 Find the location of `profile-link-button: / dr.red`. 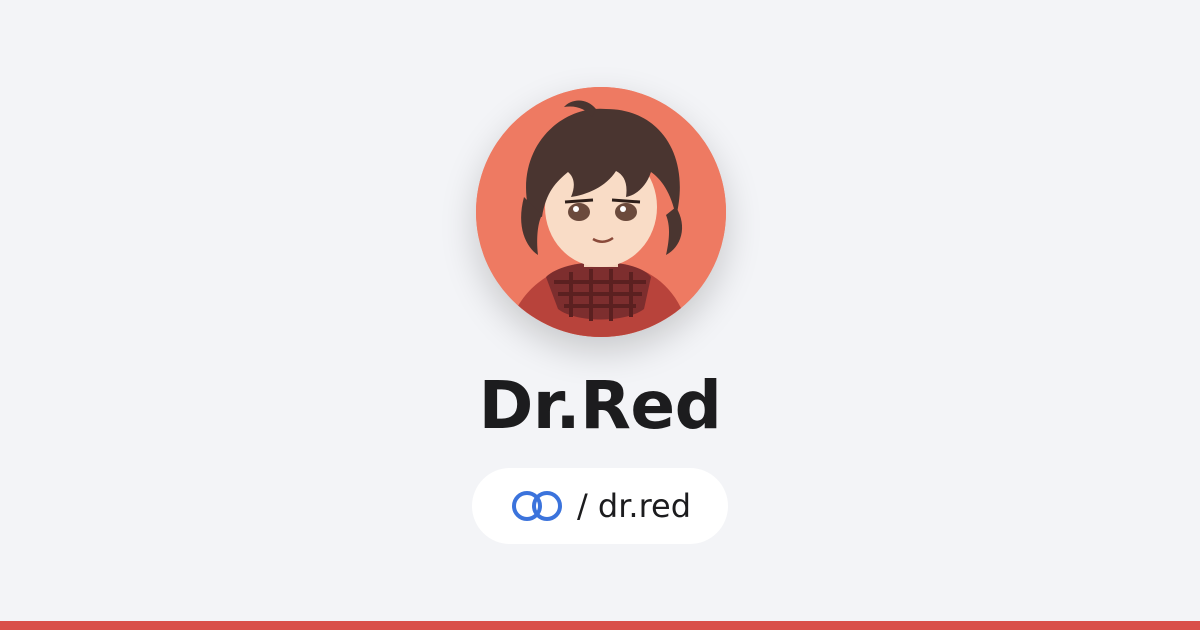

profile-link-button: / dr.red is located at coordinates (600, 506).